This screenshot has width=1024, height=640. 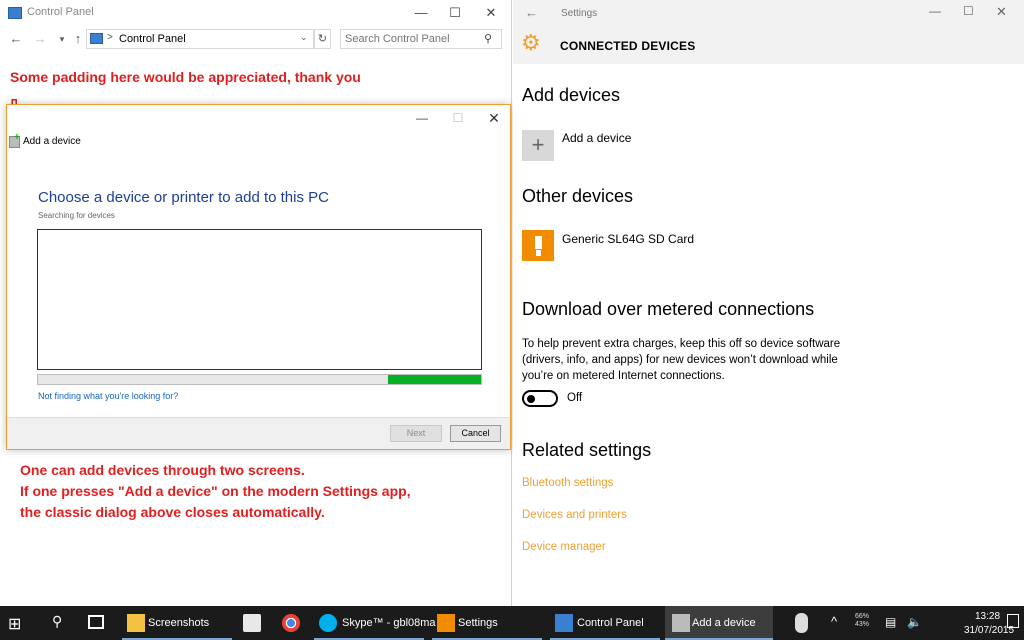 What do you see at coordinates (801, 623) in the screenshot?
I see `mouse-icon` at bounding box center [801, 623].